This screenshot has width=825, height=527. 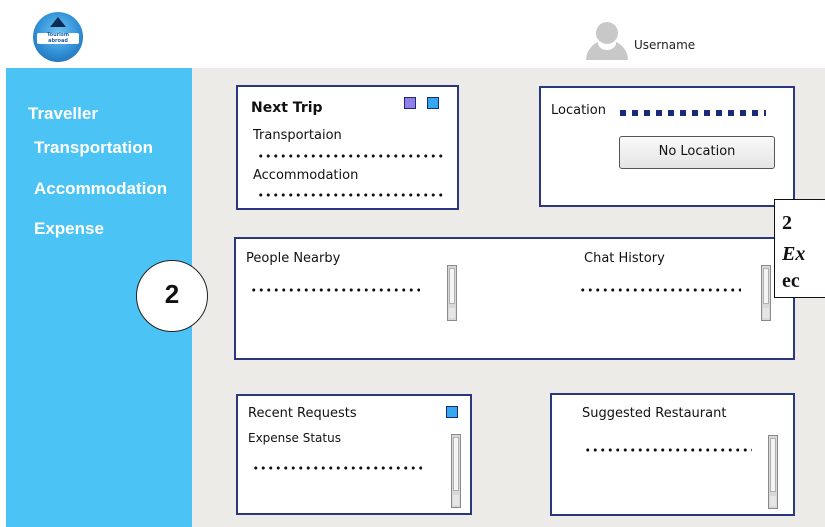 What do you see at coordinates (412, 34) in the screenshot?
I see `top-bar: Tourism abroad Username` at bounding box center [412, 34].